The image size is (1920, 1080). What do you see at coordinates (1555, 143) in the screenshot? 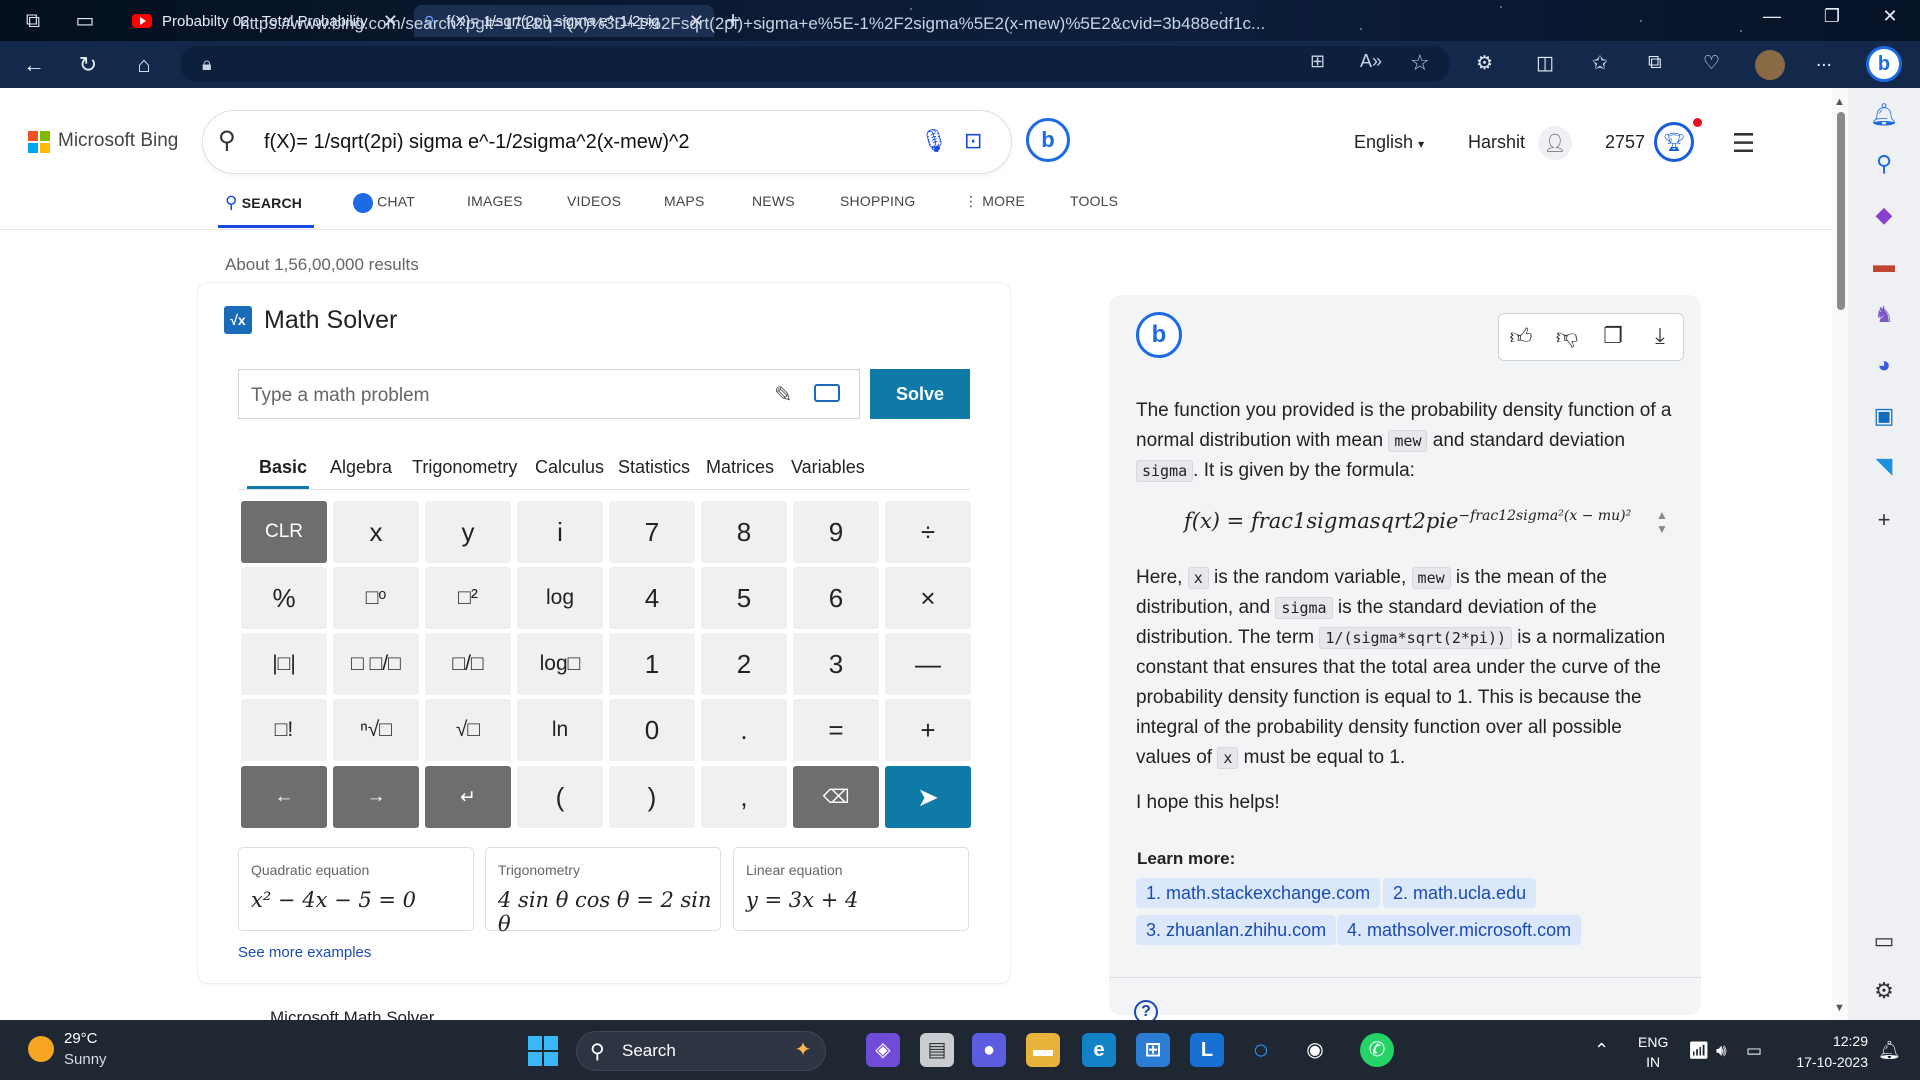
I see `user-icon: 👤︎` at bounding box center [1555, 143].